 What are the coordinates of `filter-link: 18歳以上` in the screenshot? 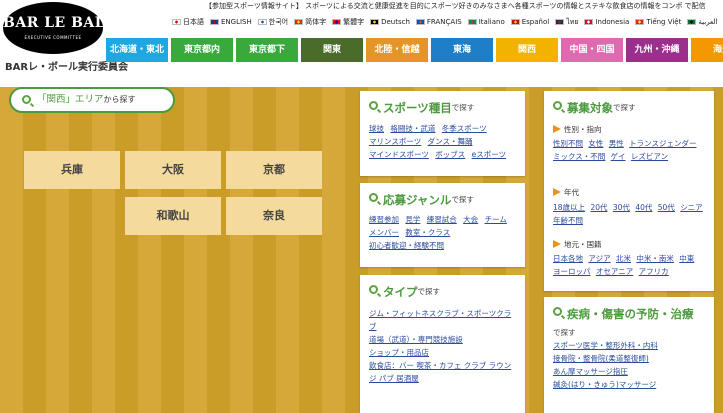 It's located at (569, 207).